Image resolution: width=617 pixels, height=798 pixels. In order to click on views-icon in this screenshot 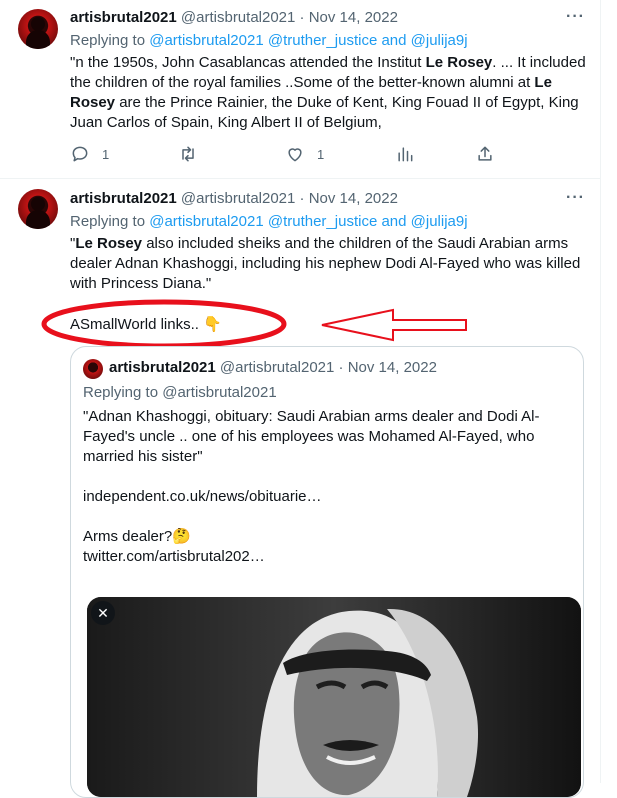, I will do `click(405, 154)`.